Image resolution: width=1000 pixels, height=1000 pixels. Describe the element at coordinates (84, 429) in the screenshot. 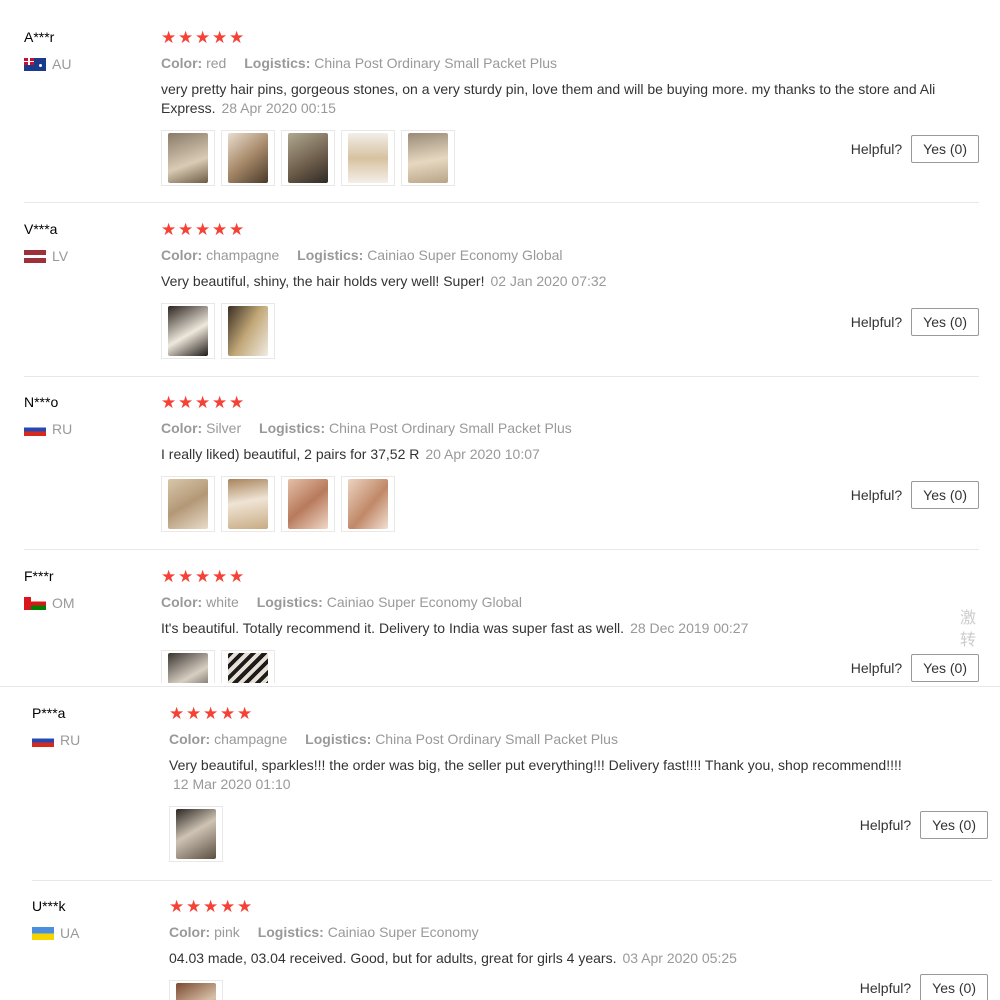

I see `reviewer-country: RU` at that location.